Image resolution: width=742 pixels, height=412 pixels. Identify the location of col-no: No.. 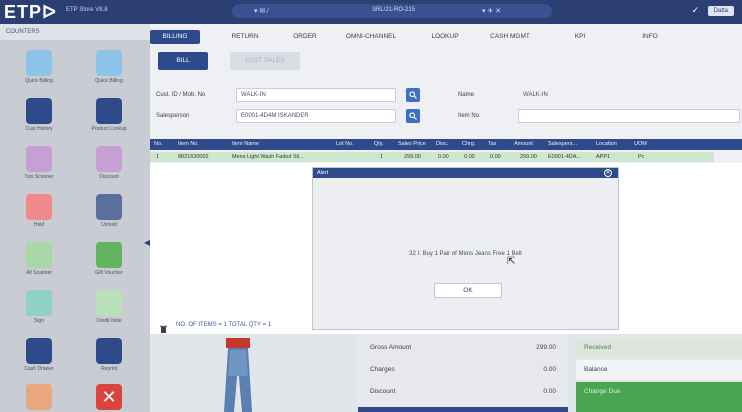
(158, 144).